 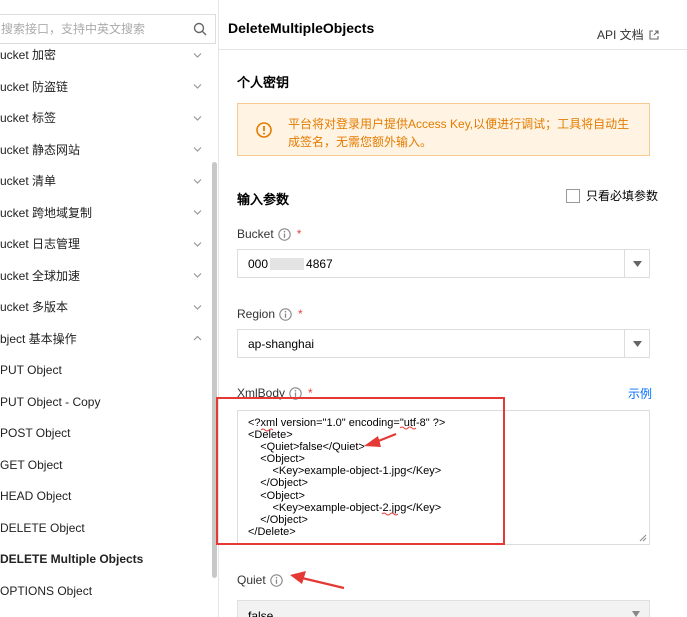 I want to click on sidebar-item: HEAD Object, so click(x=106, y=496).